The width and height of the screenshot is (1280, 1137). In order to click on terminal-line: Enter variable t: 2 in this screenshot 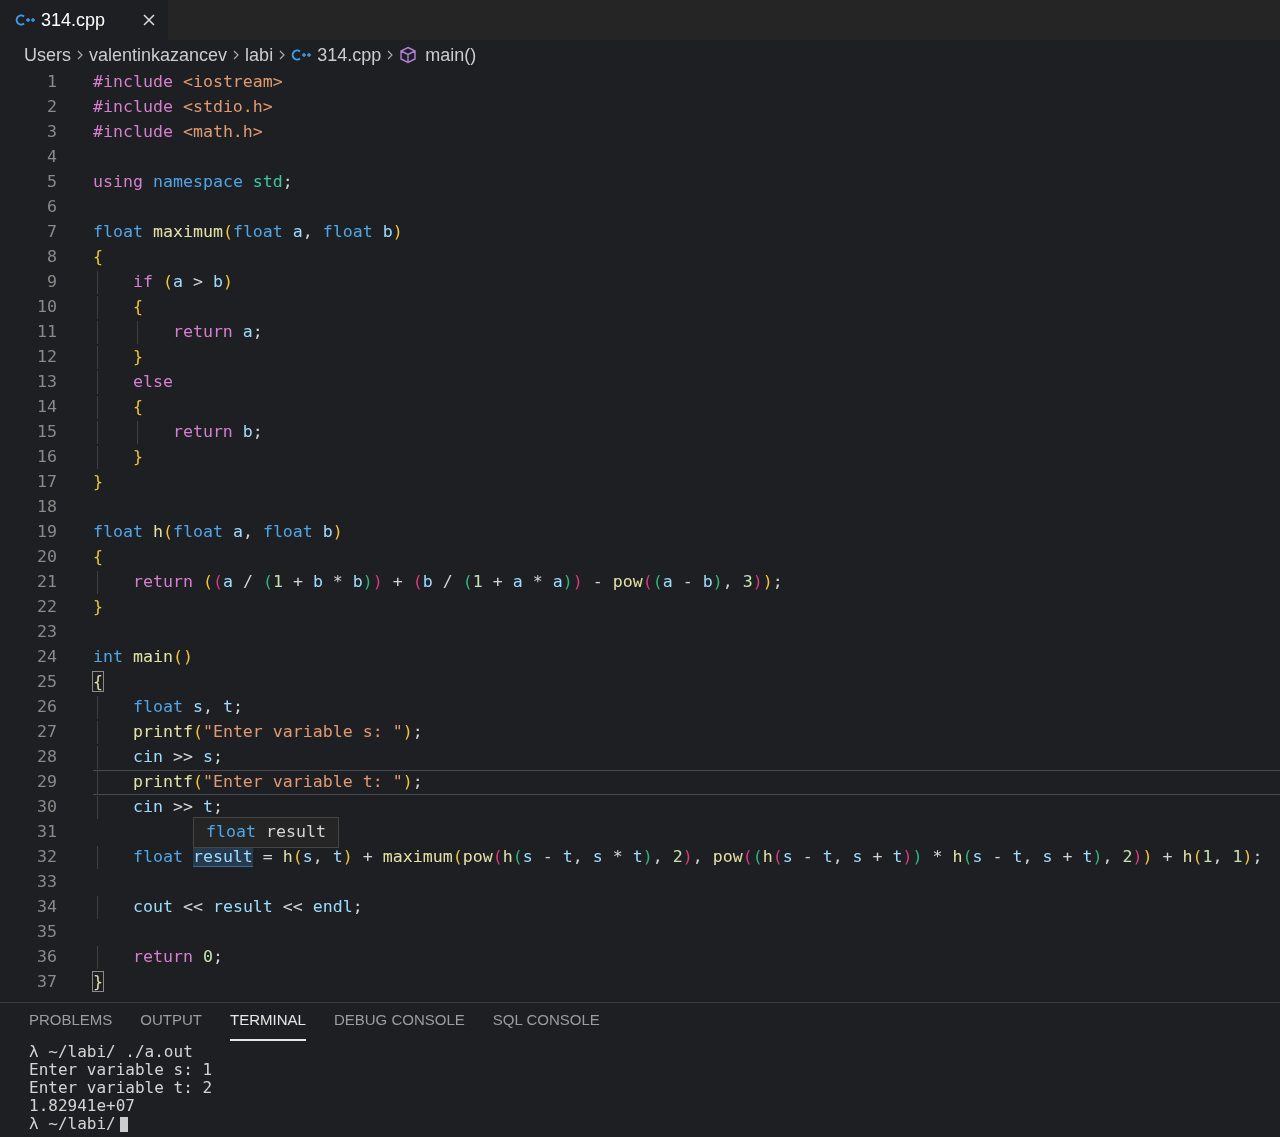, I will do `click(121, 1088)`.